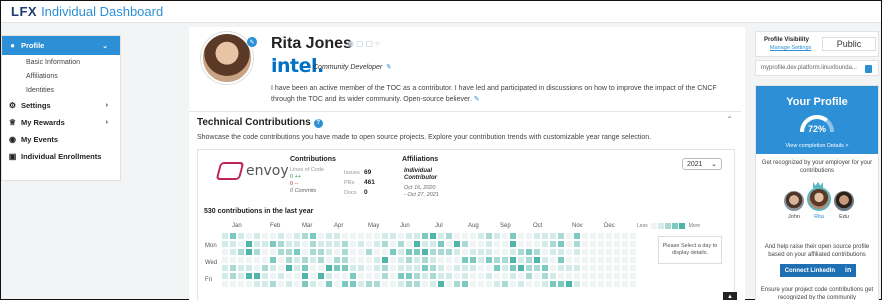 The image size is (882, 300). Describe the element at coordinates (817, 146) in the screenshot. I see `completion-details-link: View completion Details >` at that location.